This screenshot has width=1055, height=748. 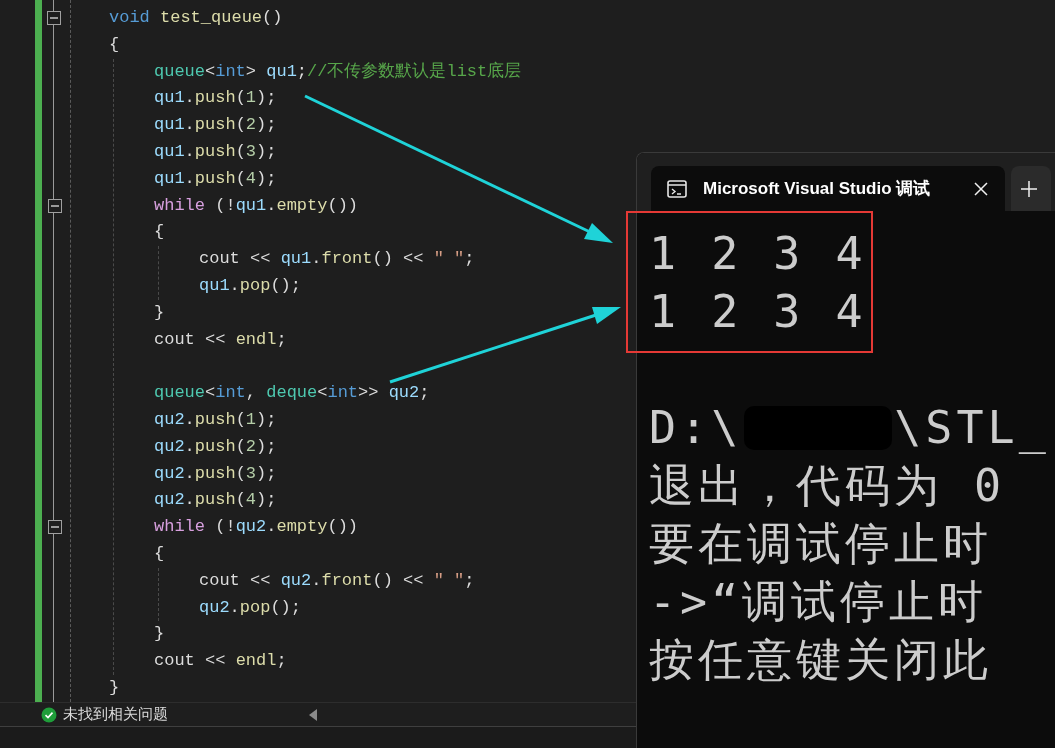 I want to click on code-line: cout << qu1.front() << " ";, so click(x=337, y=259).